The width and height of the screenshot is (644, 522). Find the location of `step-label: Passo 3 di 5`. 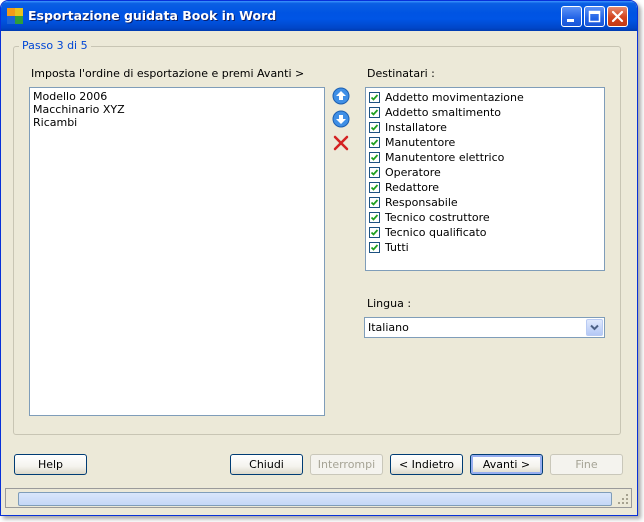

step-label: Passo 3 di 5 is located at coordinates (55, 45).